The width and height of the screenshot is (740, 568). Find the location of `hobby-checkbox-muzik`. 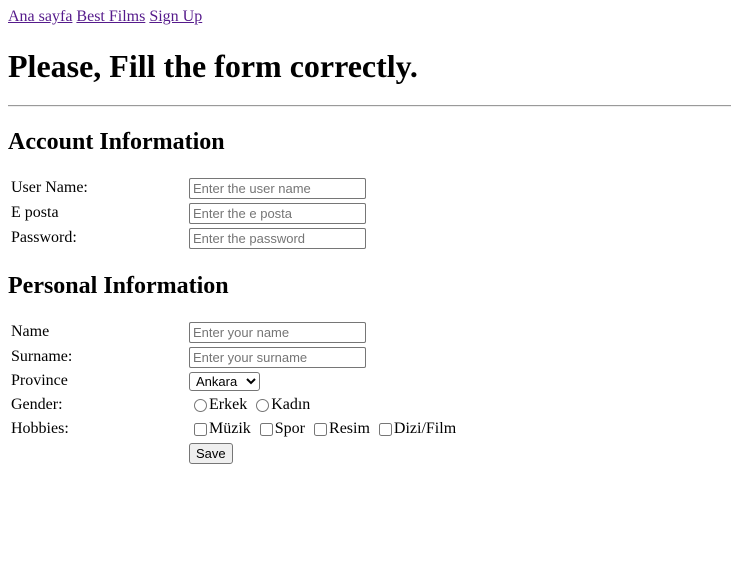

hobby-checkbox-muzik is located at coordinates (200, 429).